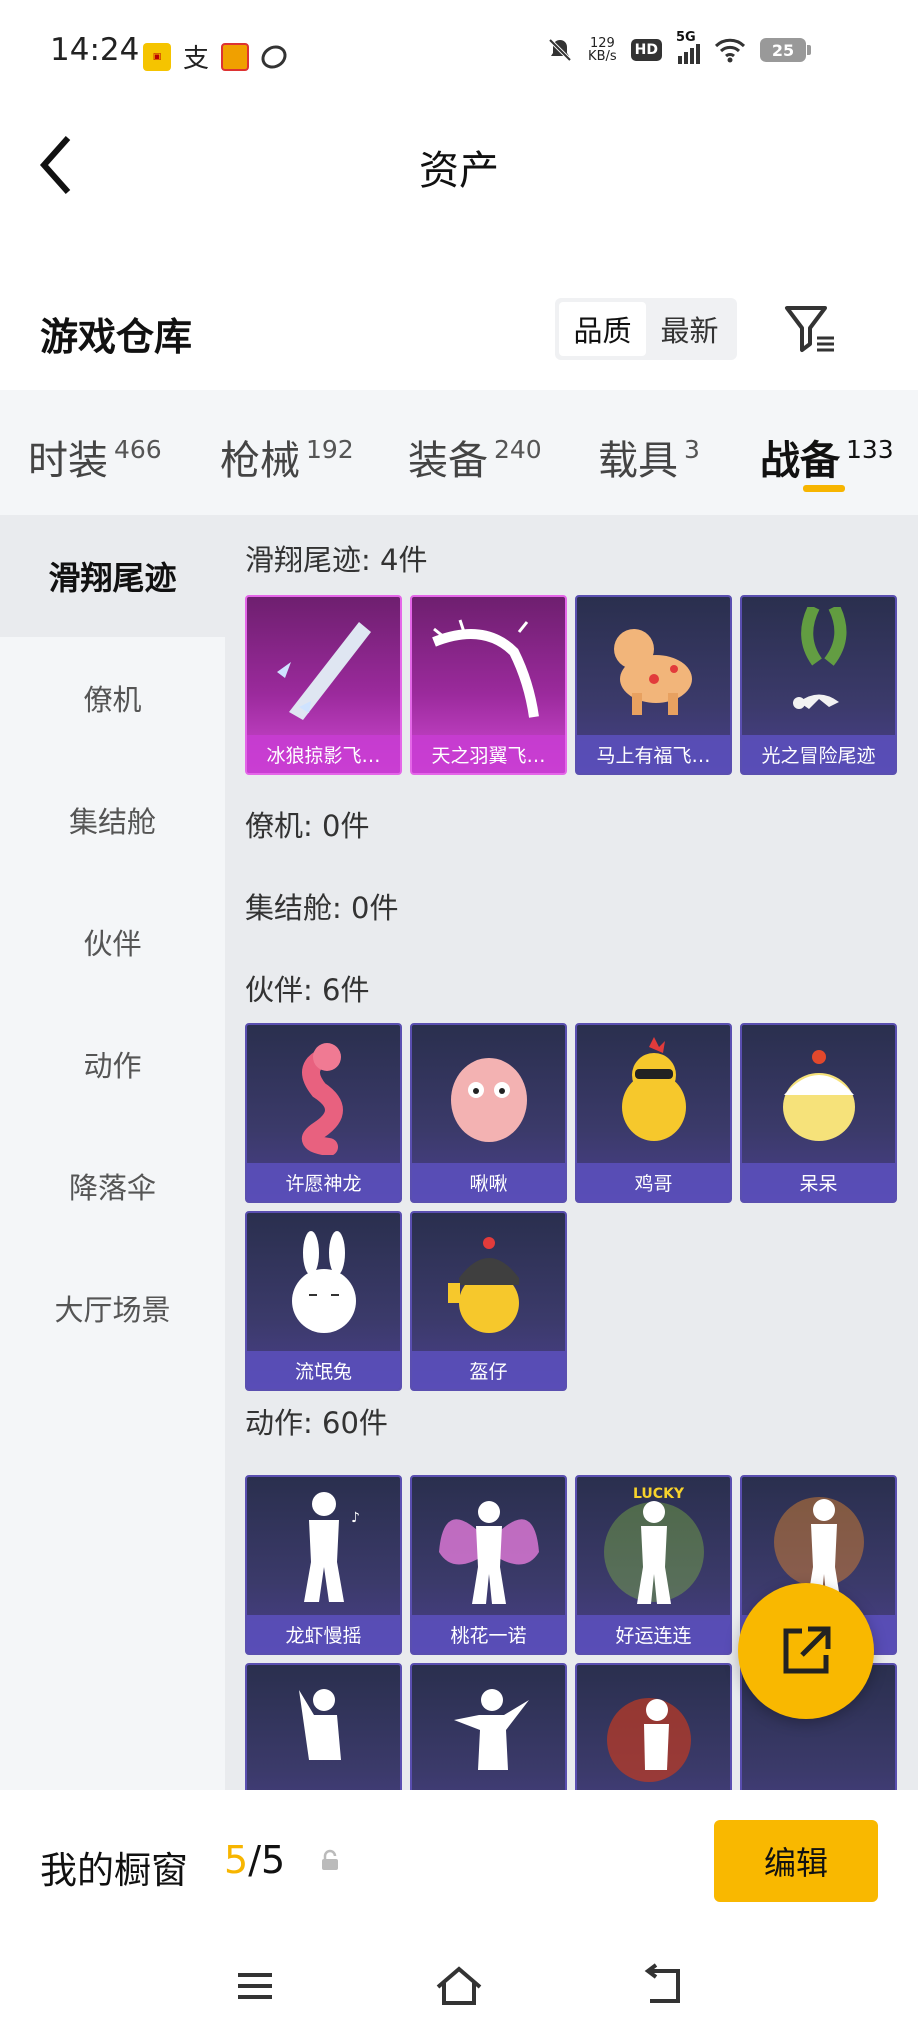 The image size is (918, 2040). What do you see at coordinates (663, 1986) in the screenshot?
I see `back-icon` at bounding box center [663, 1986].